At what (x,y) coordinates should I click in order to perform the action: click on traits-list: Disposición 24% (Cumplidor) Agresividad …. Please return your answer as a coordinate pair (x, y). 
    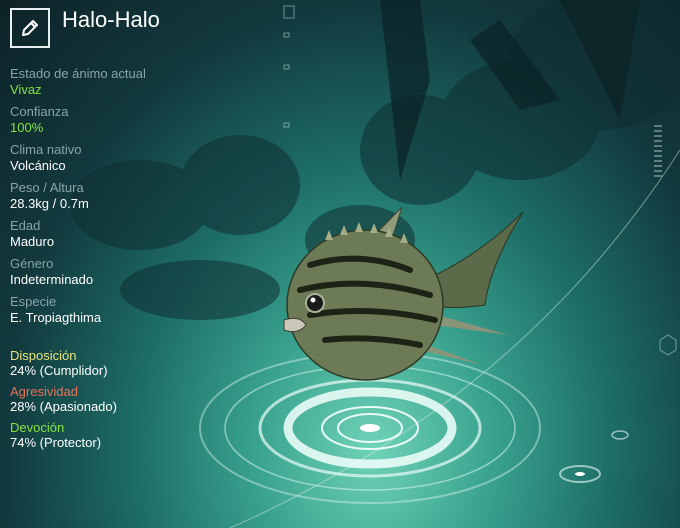
    Looking at the image, I should click on (135, 399).